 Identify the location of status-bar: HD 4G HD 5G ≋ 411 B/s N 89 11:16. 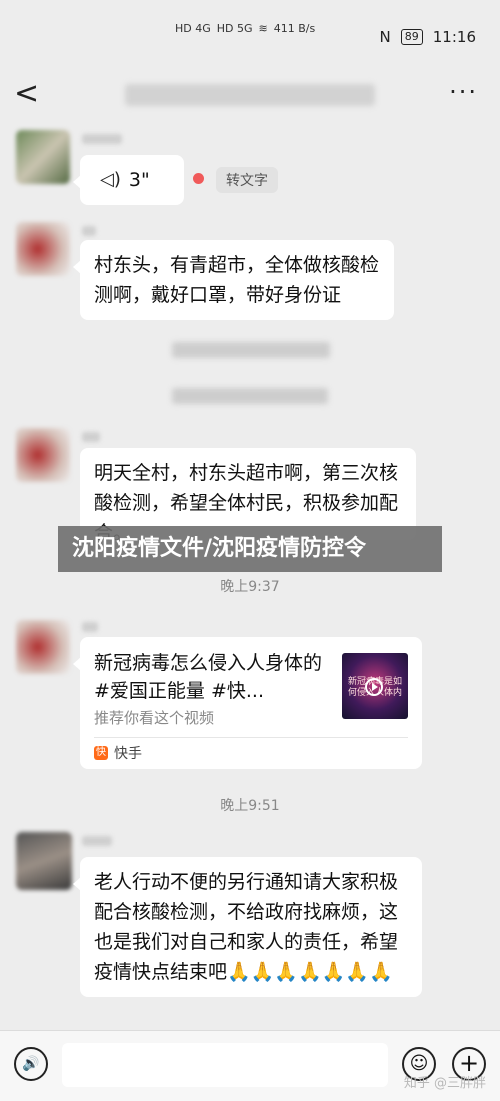
(250, 35).